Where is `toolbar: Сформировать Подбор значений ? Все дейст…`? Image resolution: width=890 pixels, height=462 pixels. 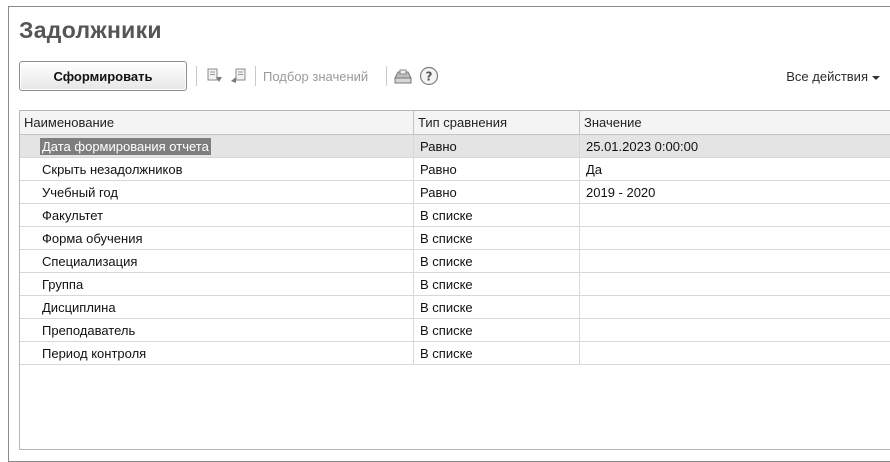
toolbar: Сформировать Подбор значений ? Все дейст… is located at coordinates (454, 76).